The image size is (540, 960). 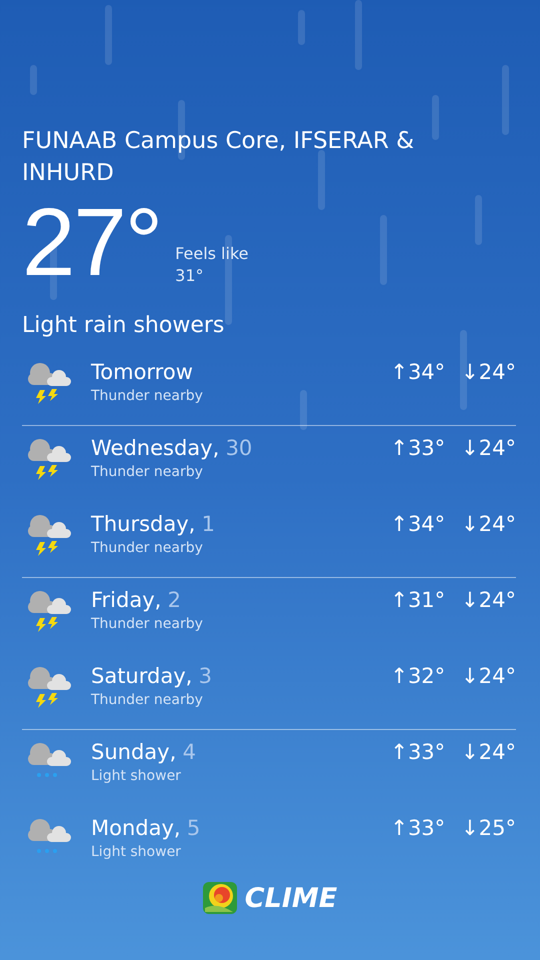 What do you see at coordinates (240, 524) in the screenshot?
I see `forecast-day: Thursday, 1` at bounding box center [240, 524].